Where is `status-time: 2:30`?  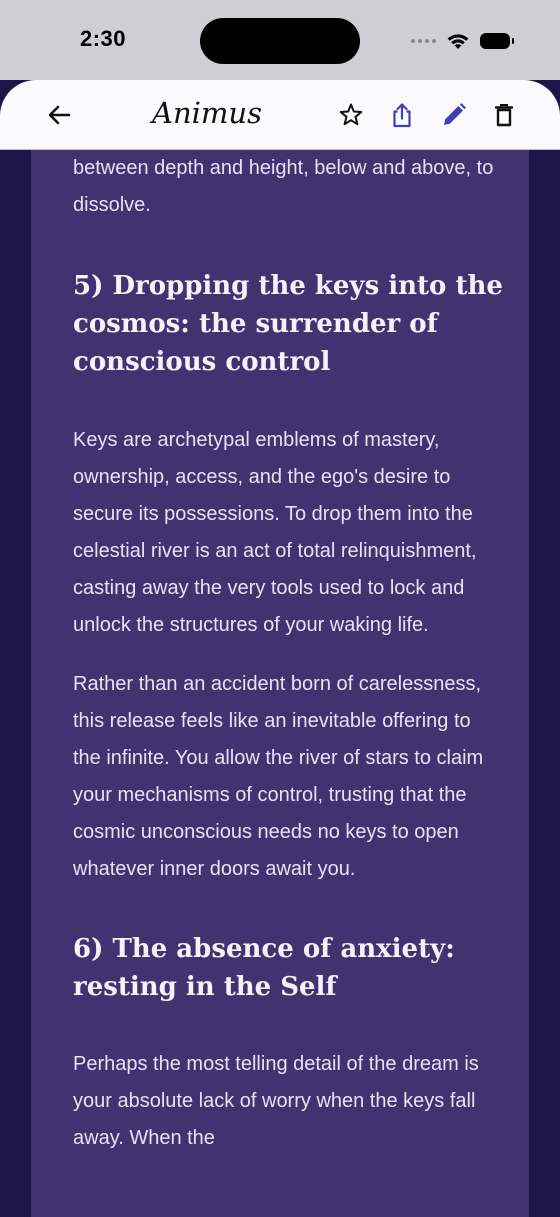 status-time: 2:30 is located at coordinates (103, 38).